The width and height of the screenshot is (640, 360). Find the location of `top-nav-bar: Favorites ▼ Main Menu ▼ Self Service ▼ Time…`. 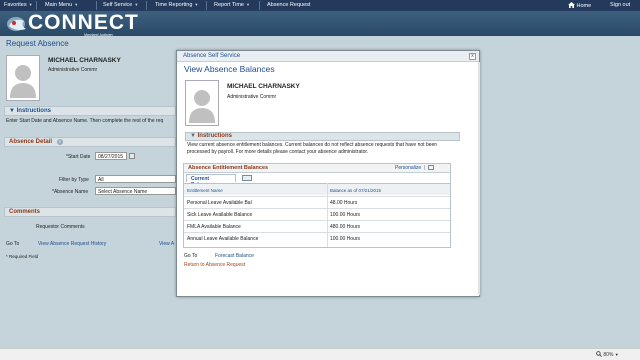

top-nav-bar: Favorites ▼ Main Menu ▼ Self Service ▼ Time… is located at coordinates (320, 5).